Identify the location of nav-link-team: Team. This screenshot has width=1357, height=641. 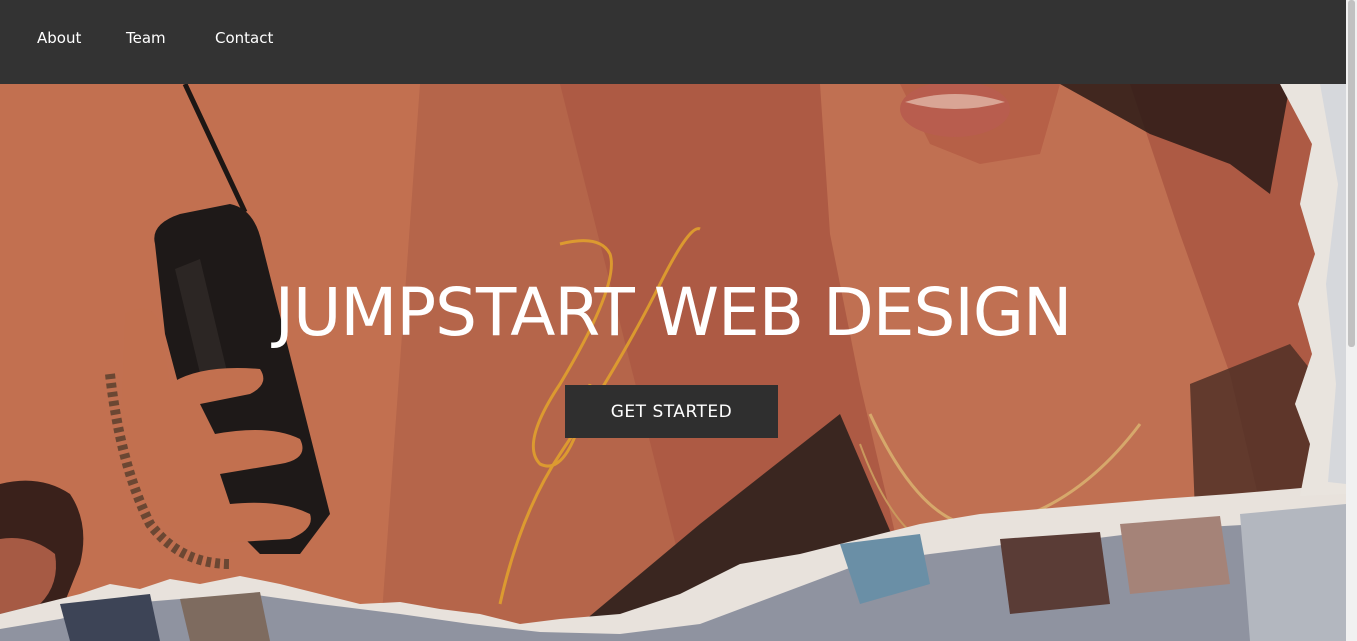
(146, 38).